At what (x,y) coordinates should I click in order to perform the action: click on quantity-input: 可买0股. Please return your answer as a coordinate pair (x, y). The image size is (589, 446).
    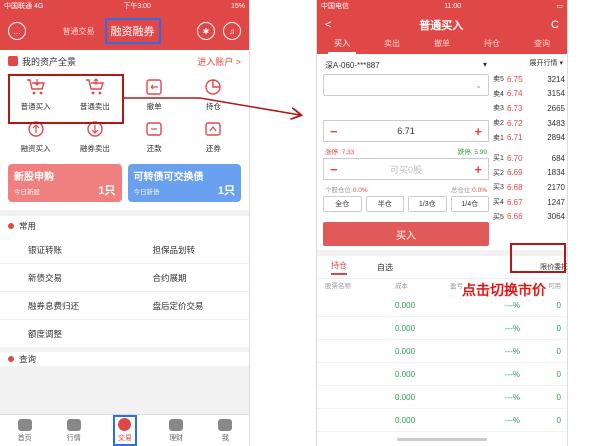
    Looking at the image, I should click on (406, 169).